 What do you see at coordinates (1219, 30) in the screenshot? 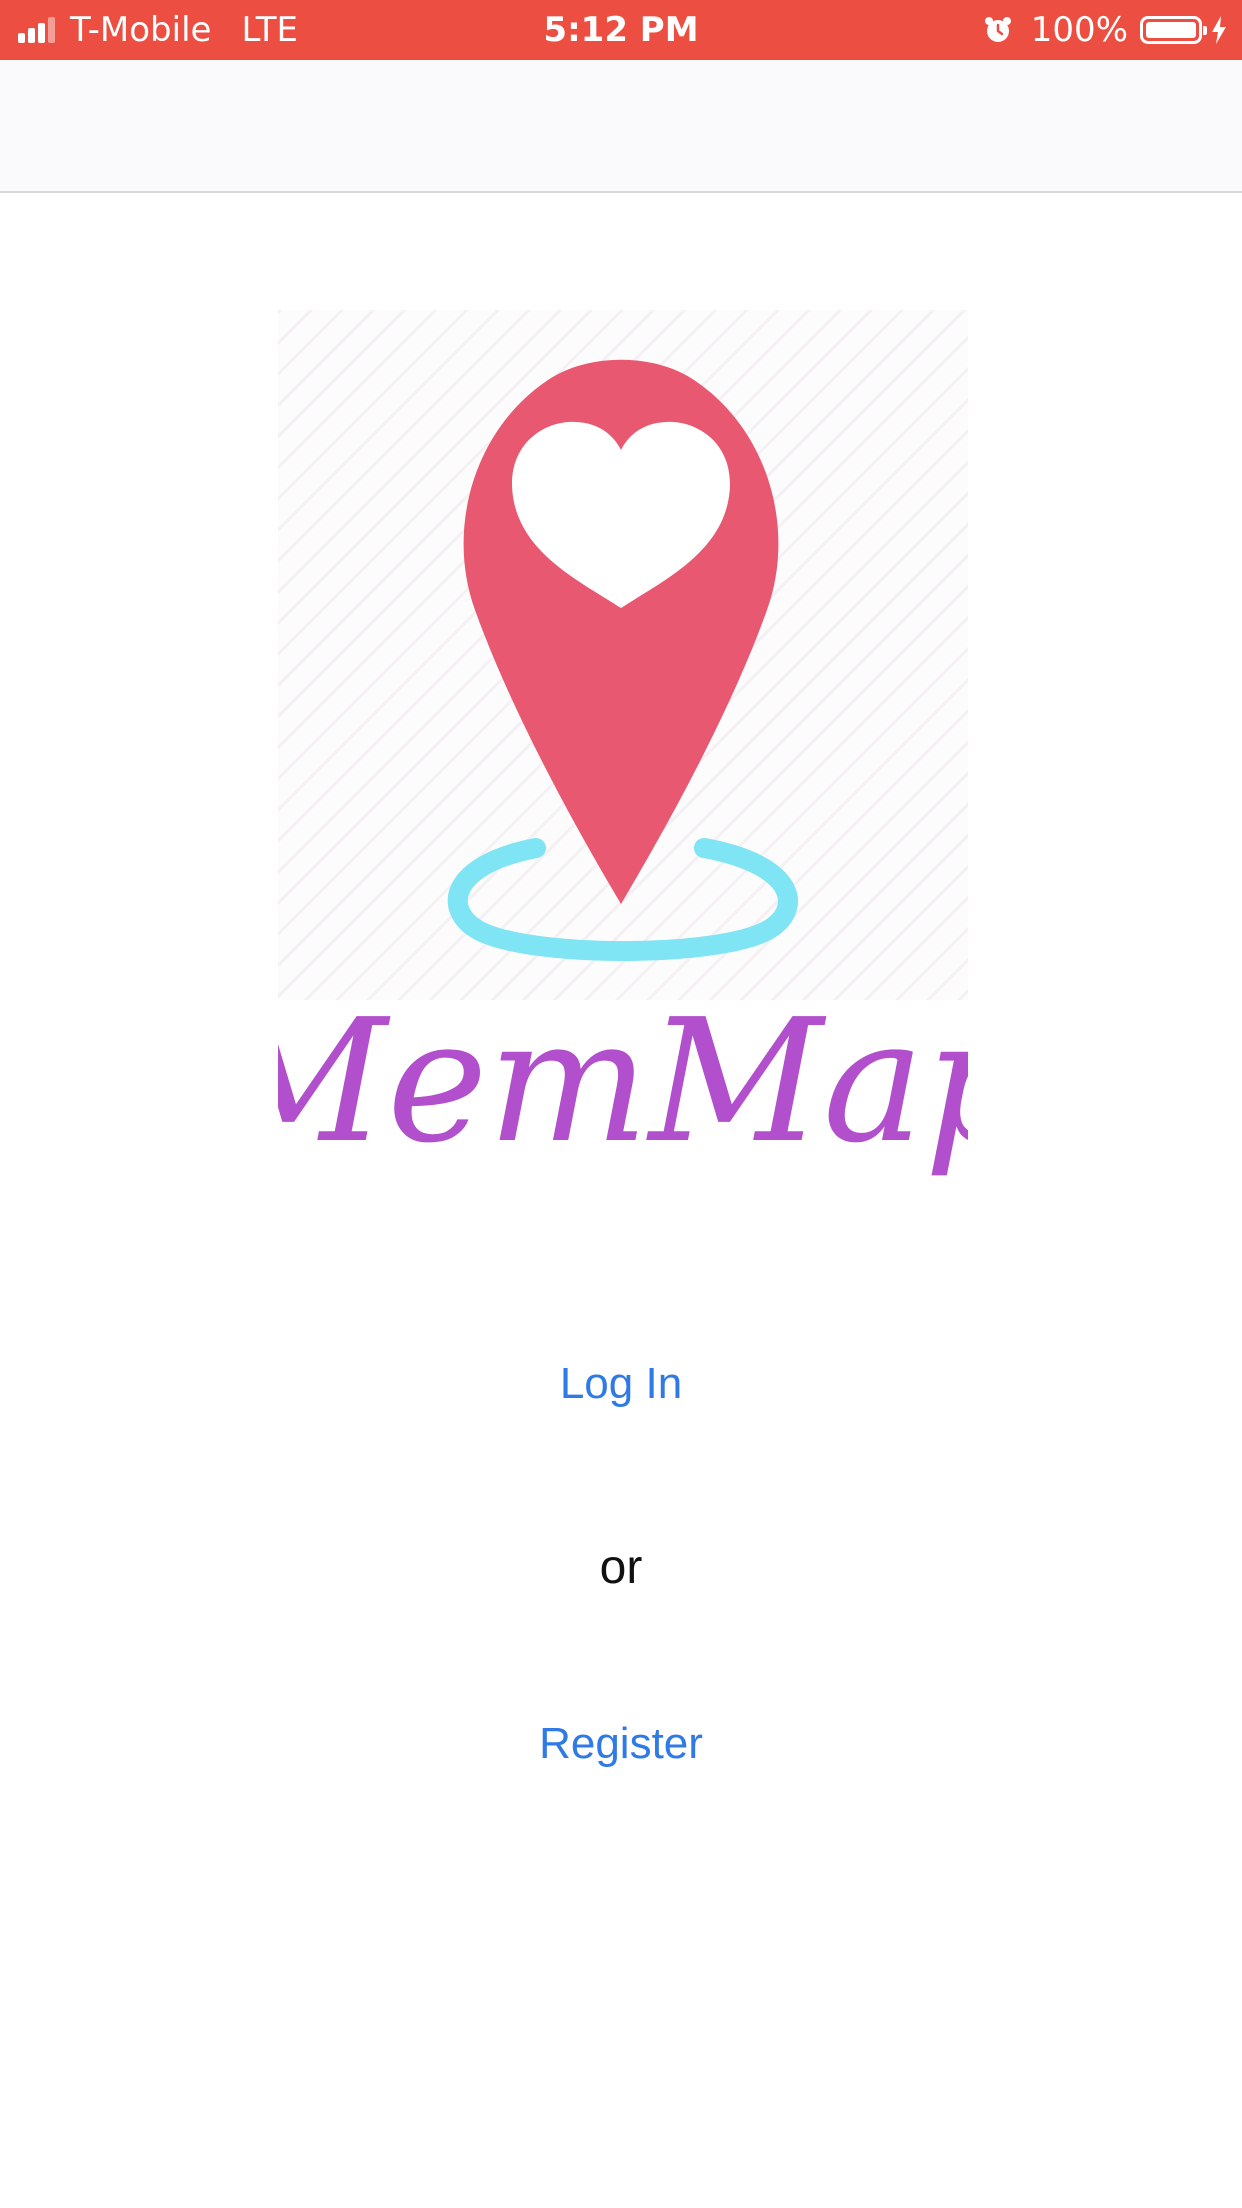
I see `charging-bolt-icon` at bounding box center [1219, 30].